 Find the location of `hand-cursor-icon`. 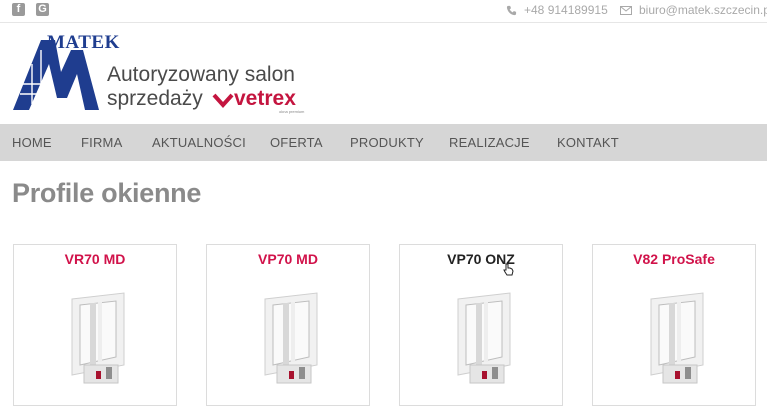

hand-cursor-icon is located at coordinates (508, 269).